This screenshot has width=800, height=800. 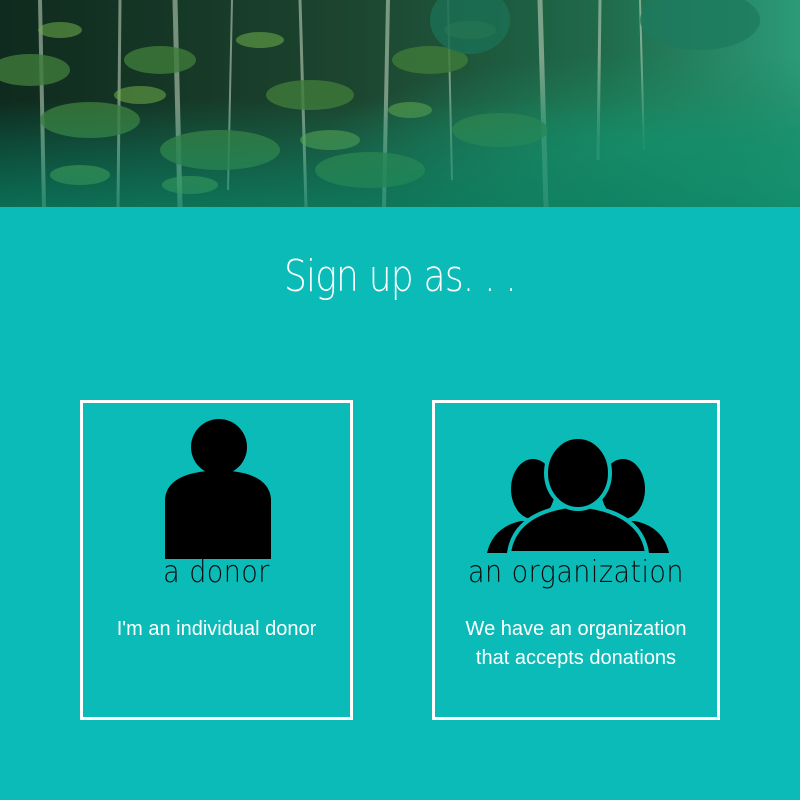 I want to click on donor-card-description-text: I'm an individual donor, so click(x=216, y=629).